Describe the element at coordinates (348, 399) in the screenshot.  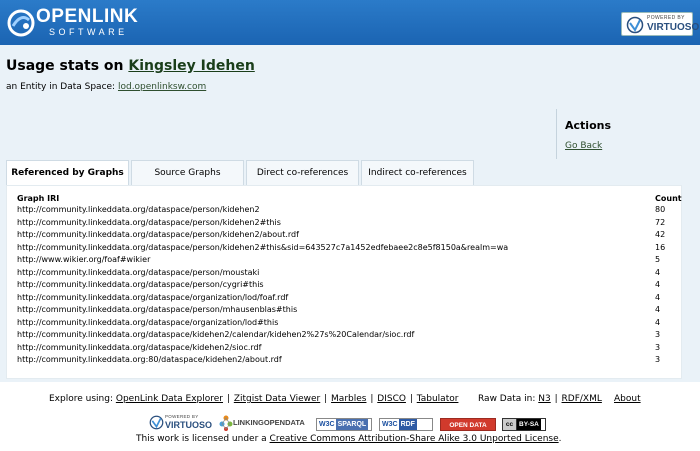
I see `marbles-link: Marbles` at that location.